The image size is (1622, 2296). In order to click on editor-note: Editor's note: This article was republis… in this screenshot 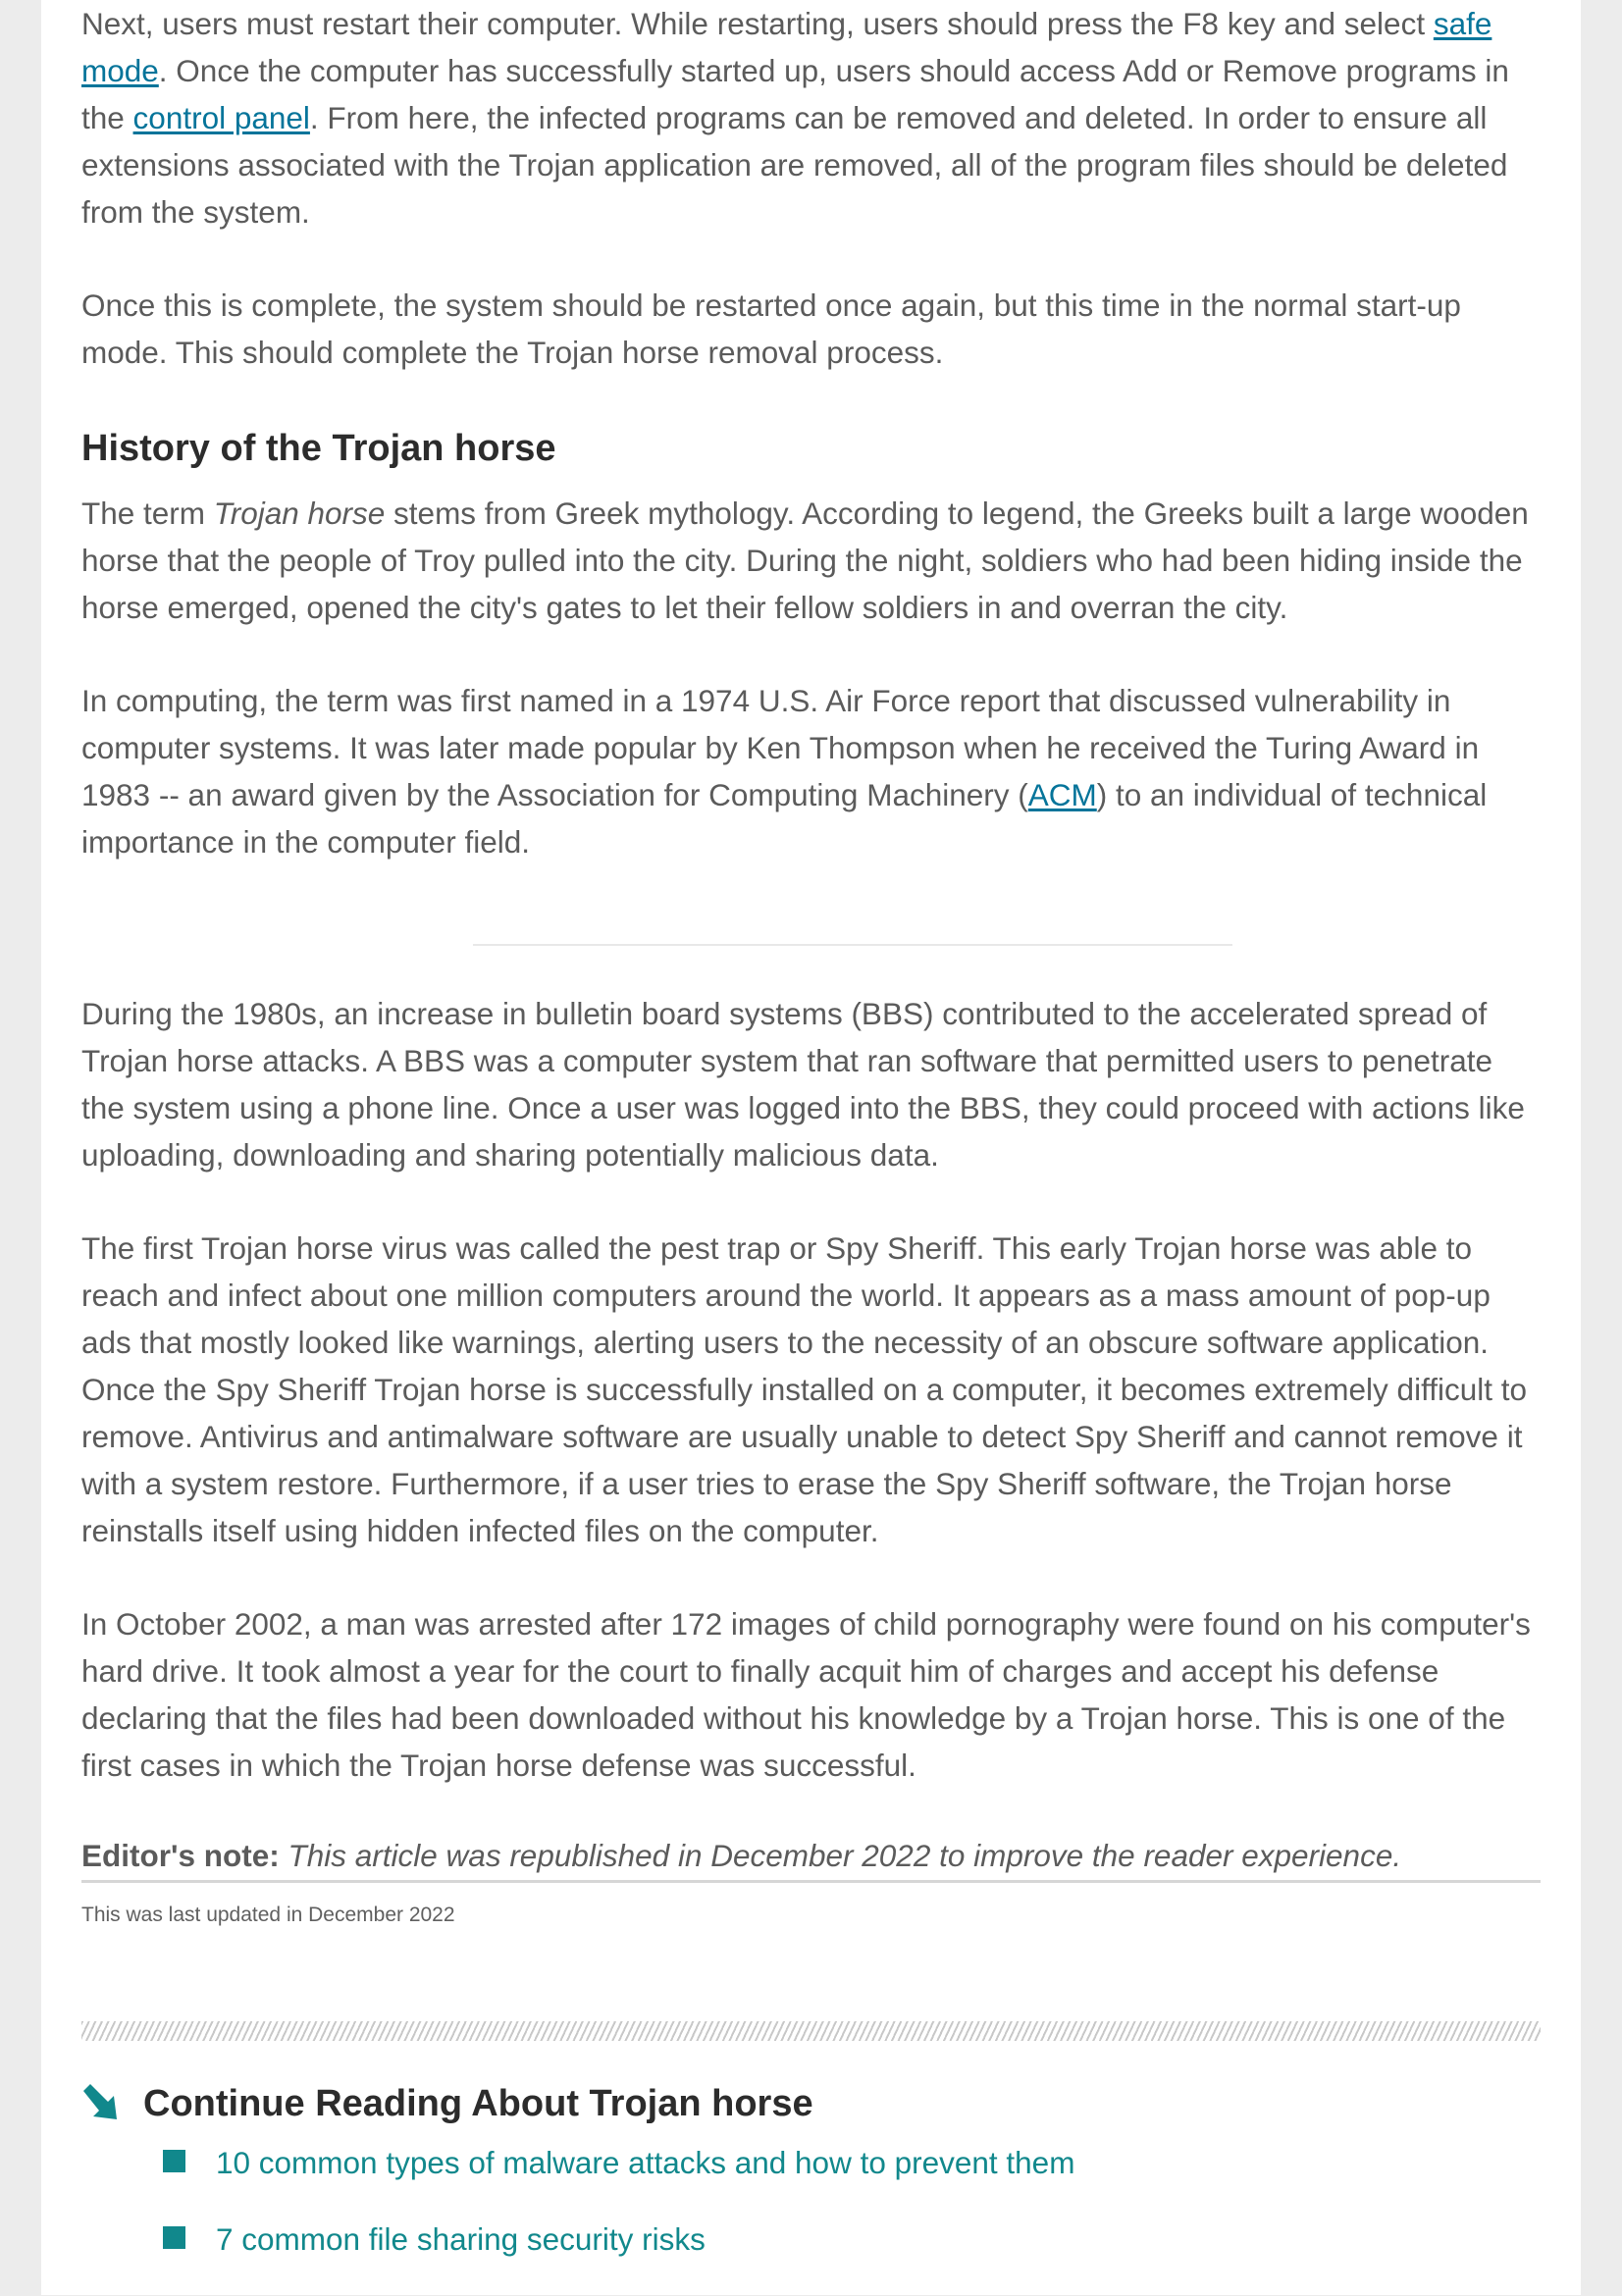, I will do `click(741, 1855)`.